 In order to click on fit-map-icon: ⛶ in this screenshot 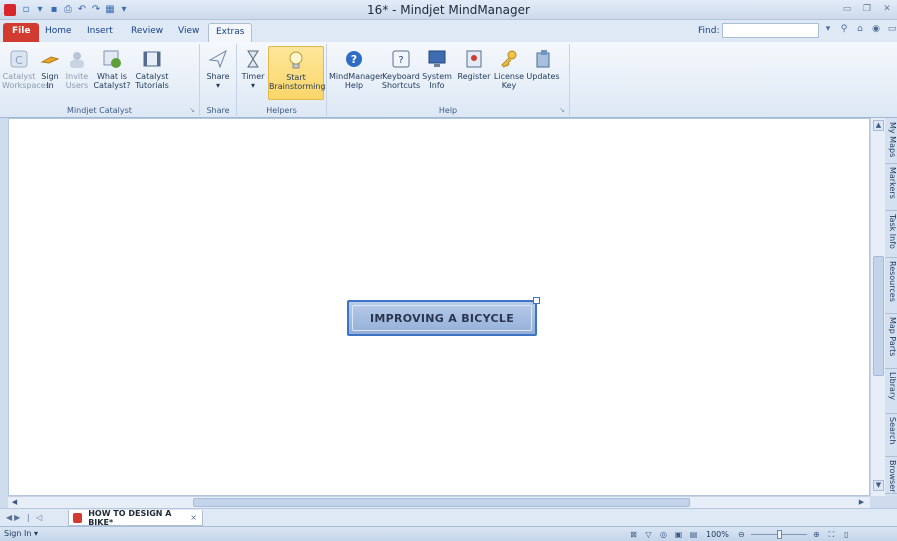, I will do `click(831, 534)`.